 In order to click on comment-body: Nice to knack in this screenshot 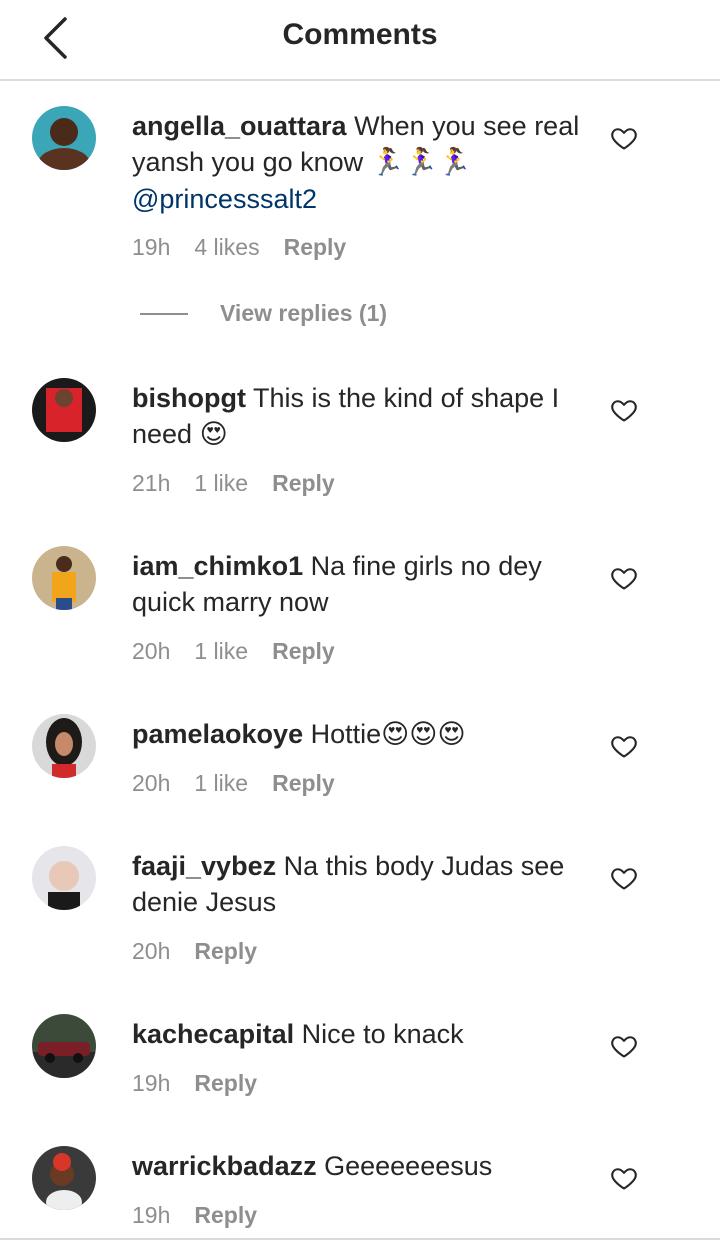, I will do `click(382, 1034)`.